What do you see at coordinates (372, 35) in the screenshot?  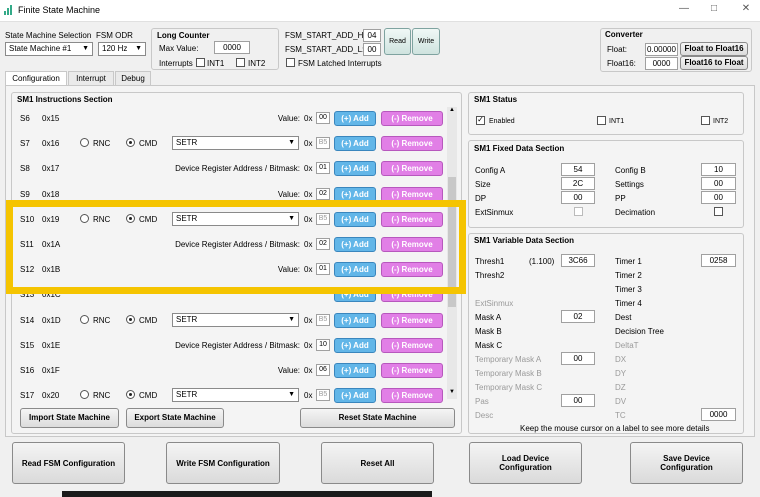 I see `start-add-h-input: 04` at bounding box center [372, 35].